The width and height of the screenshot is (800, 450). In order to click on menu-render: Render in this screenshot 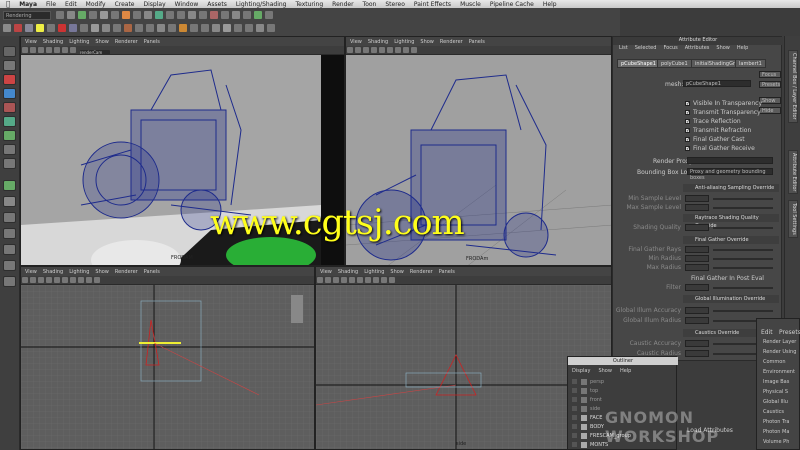, I will do `click(342, 4)`.